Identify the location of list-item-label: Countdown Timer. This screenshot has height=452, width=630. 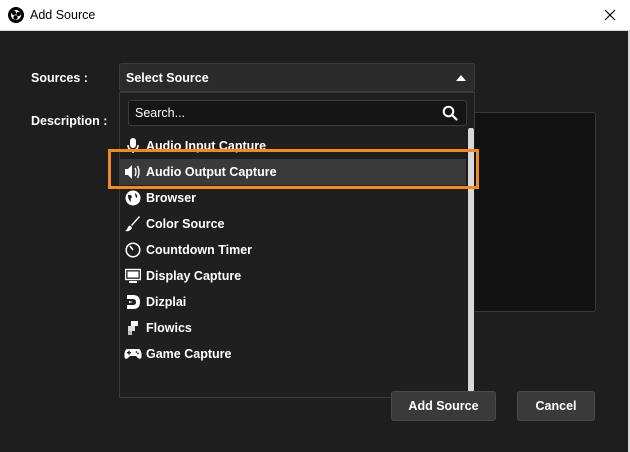
(199, 250).